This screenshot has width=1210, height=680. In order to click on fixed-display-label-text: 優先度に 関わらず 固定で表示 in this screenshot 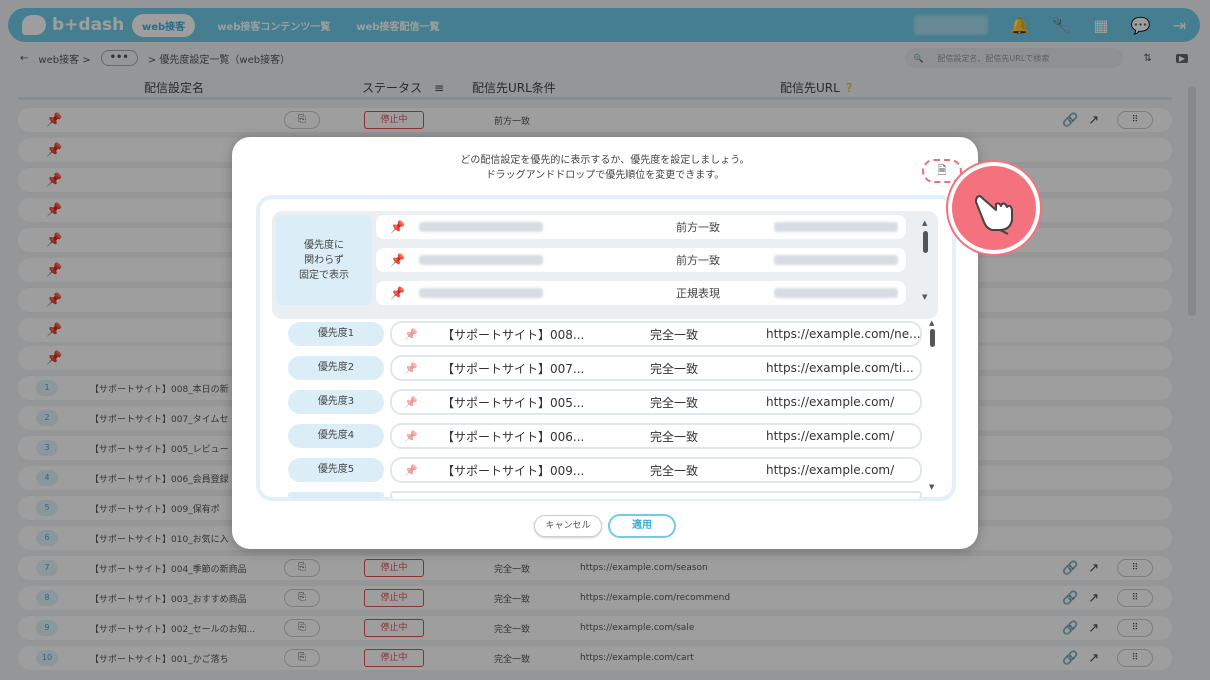, I will do `click(324, 260)`.